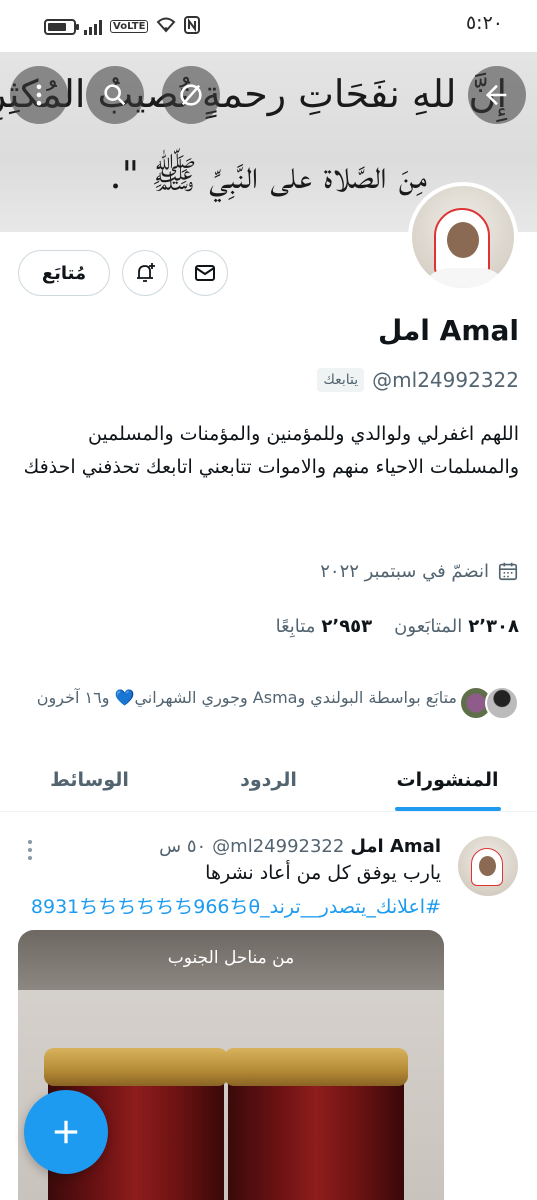 The height and width of the screenshot is (1200, 537). I want to click on post-header: امل Amal @ml24992322 ٥٠ س, so click(300, 846).